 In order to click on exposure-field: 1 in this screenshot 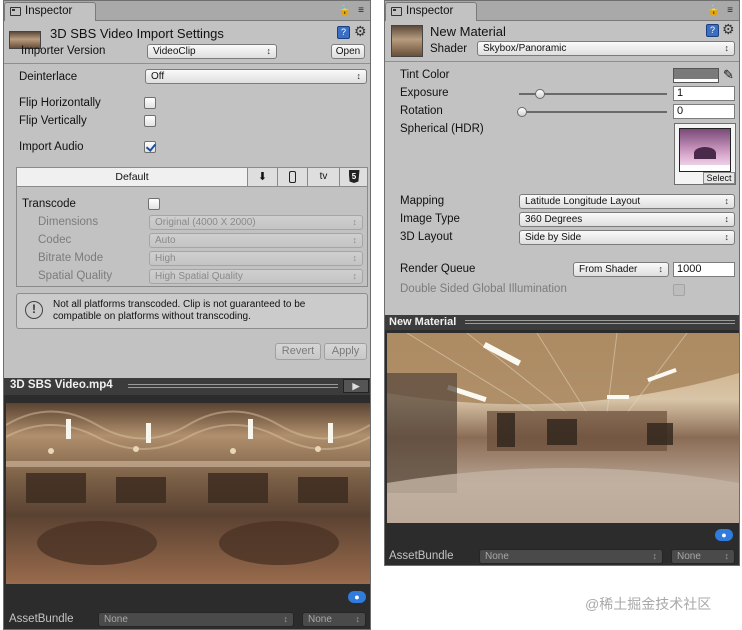, I will do `click(704, 93)`.